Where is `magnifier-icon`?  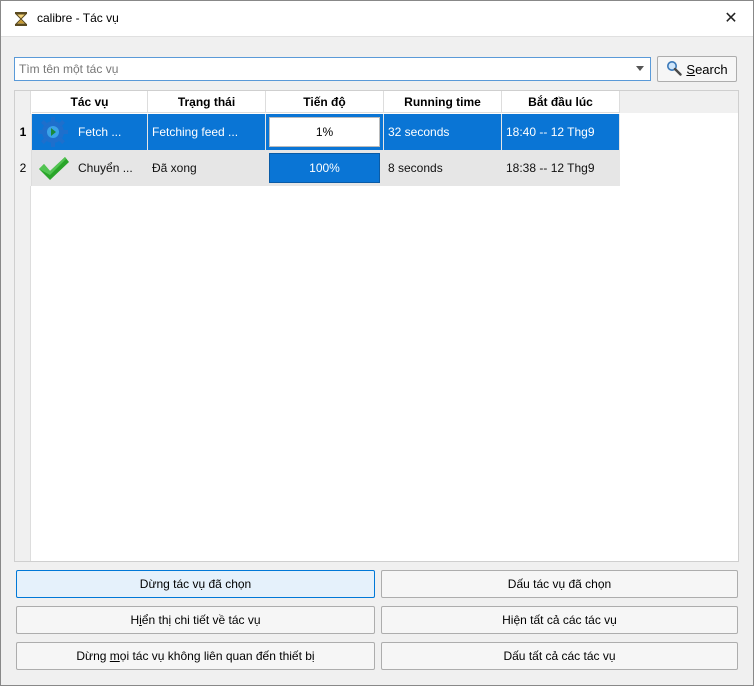
magnifier-icon is located at coordinates (674, 69).